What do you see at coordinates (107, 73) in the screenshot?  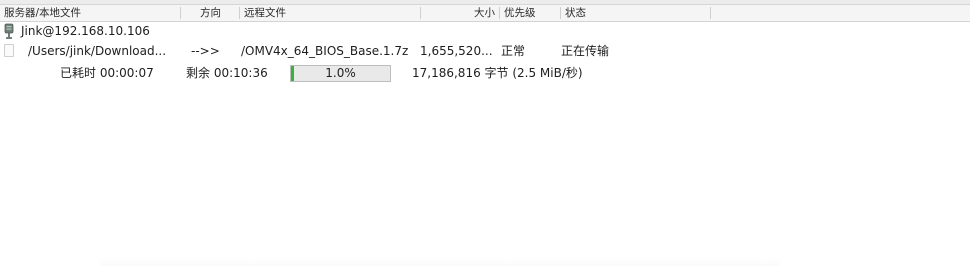 I see `elapsed-time: 已耗时 00:00:07` at bounding box center [107, 73].